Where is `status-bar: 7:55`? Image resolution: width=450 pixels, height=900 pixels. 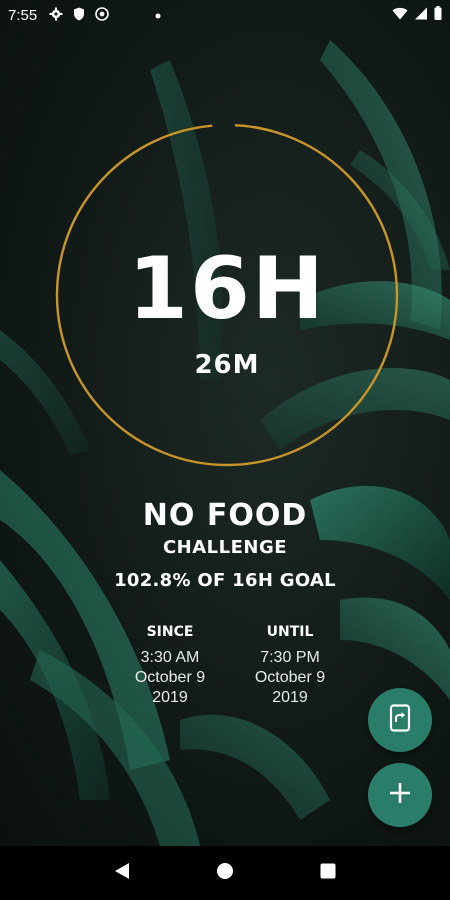 status-bar: 7:55 is located at coordinates (225, 15).